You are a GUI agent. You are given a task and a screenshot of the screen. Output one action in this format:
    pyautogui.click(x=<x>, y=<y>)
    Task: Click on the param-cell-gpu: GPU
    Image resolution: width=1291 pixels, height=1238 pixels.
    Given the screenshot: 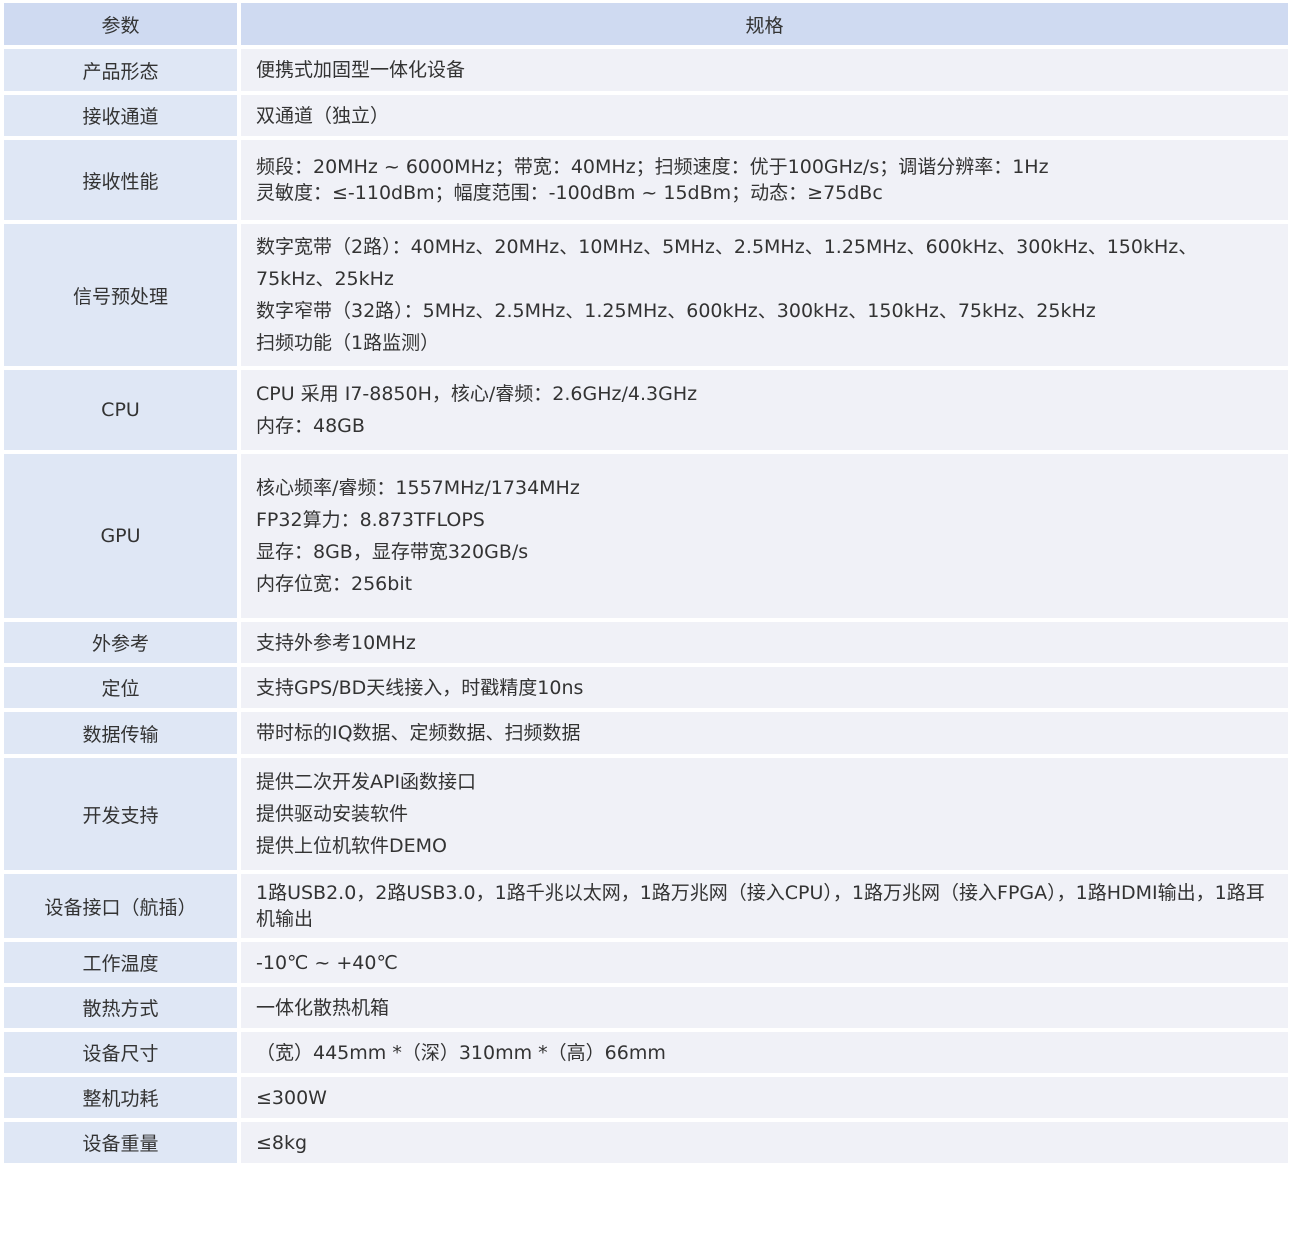 What is the action you would take?
    pyautogui.click(x=122, y=538)
    